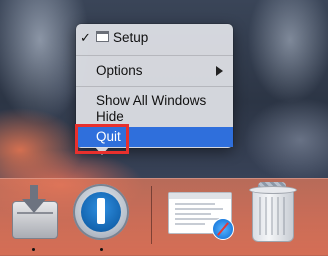 Image resolution: width=328 pixels, height=256 pixels. What do you see at coordinates (33, 249) in the screenshot?
I see `installer-running-indicator` at bounding box center [33, 249].